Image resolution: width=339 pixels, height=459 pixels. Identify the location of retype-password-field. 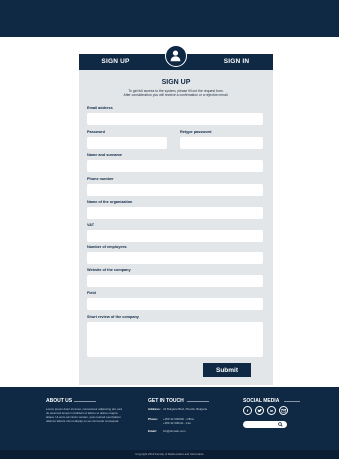
(221, 143).